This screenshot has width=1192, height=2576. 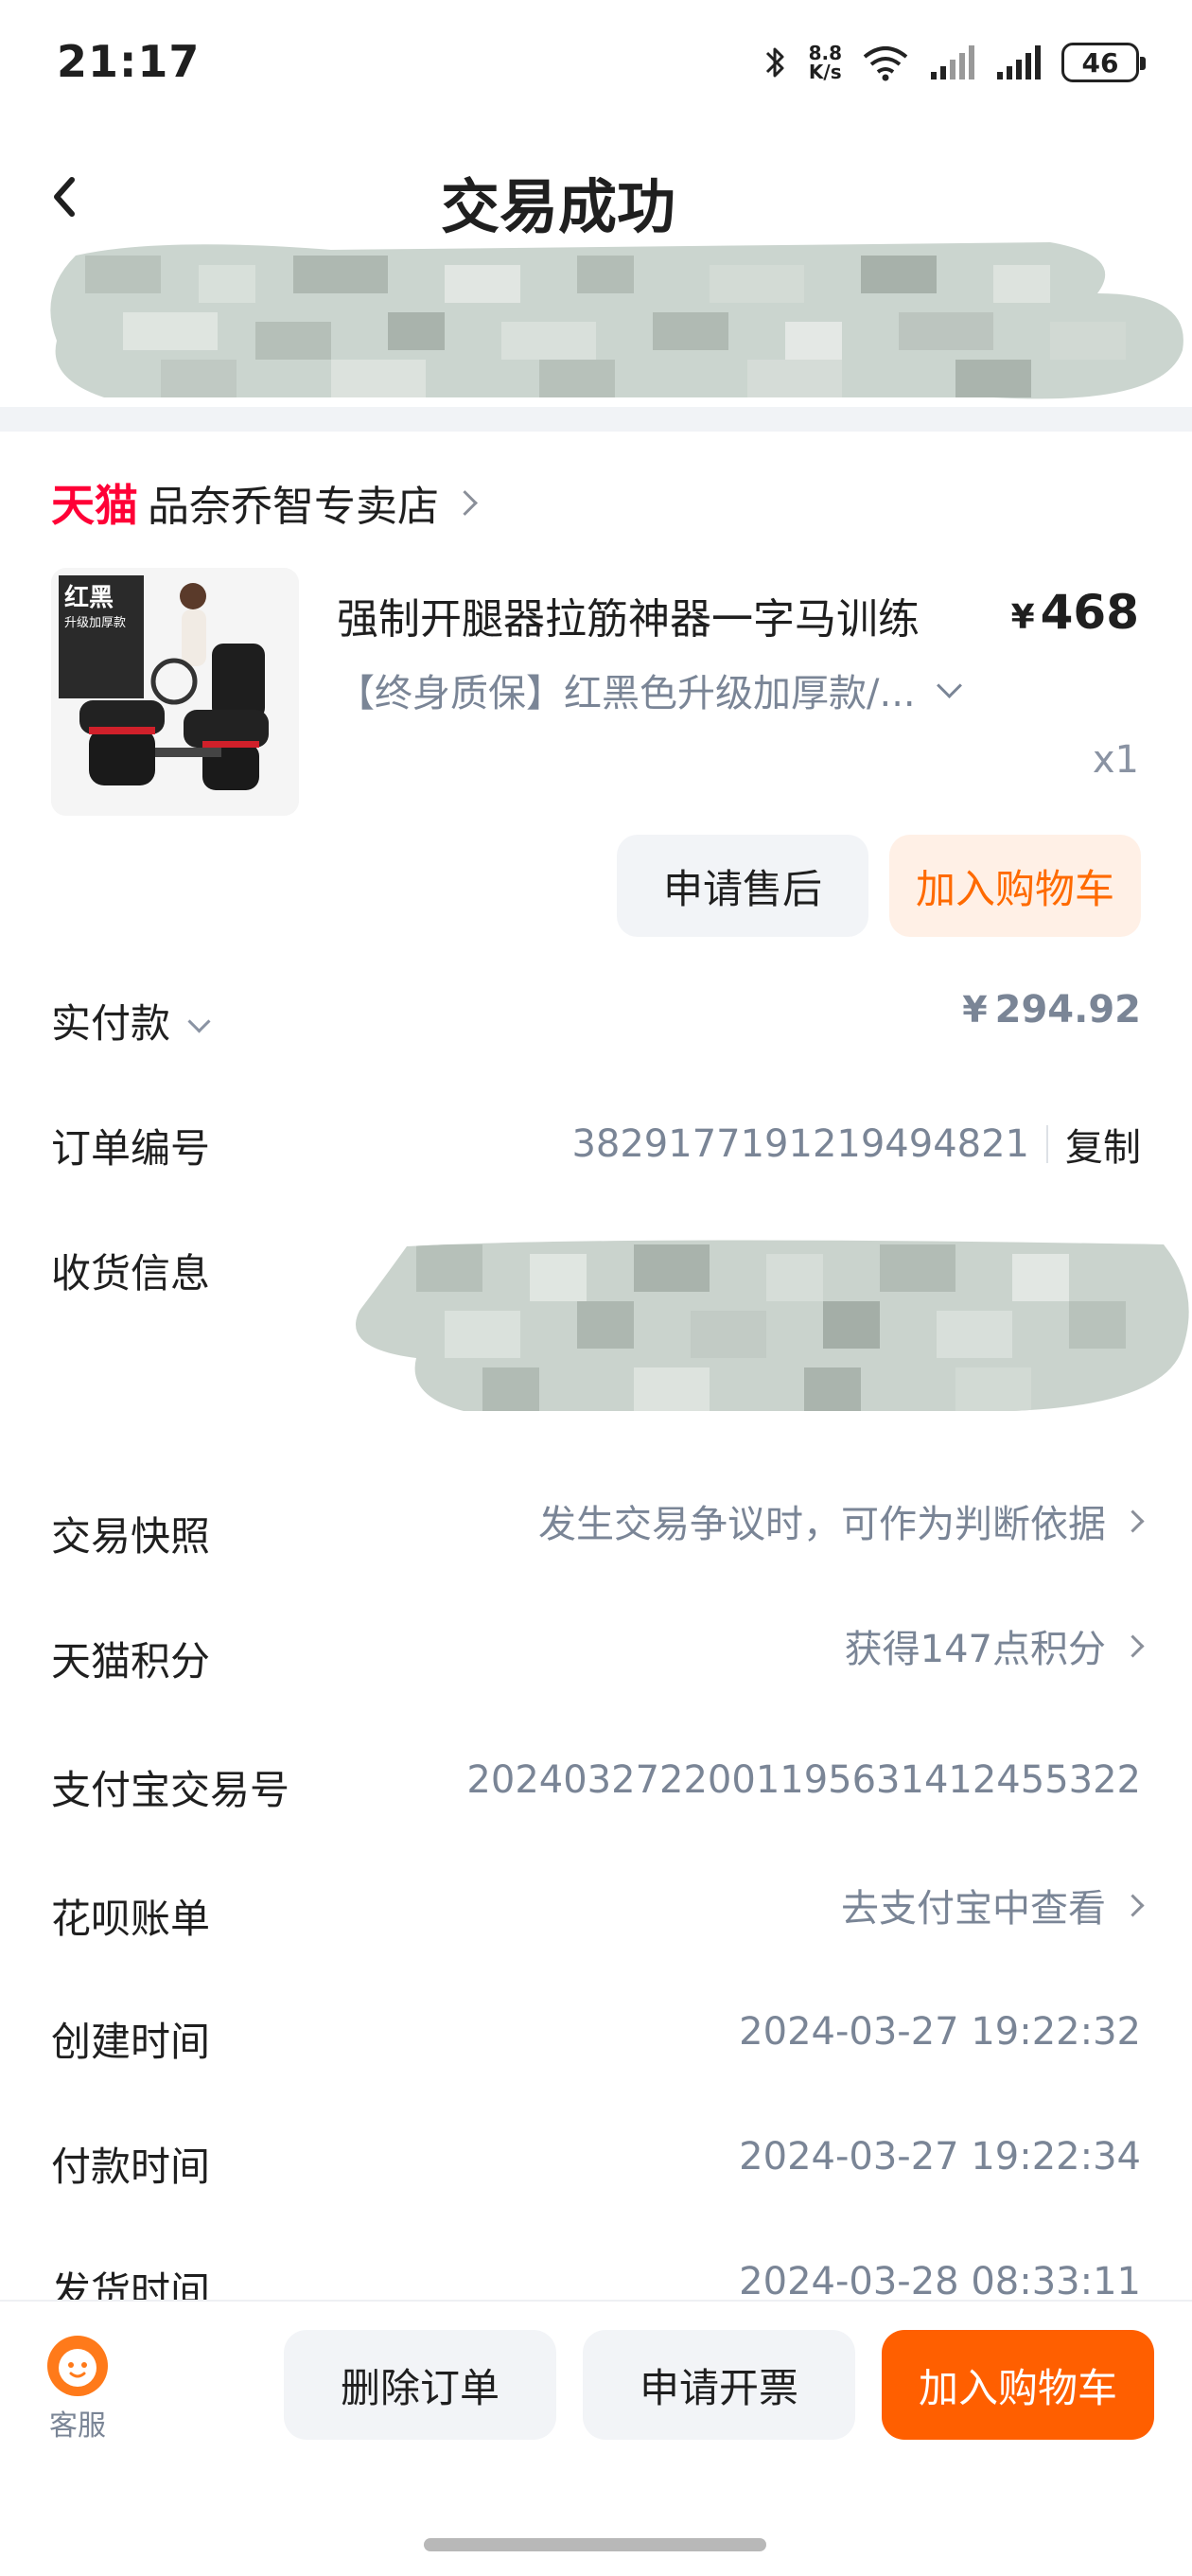 I want to click on paid-amount: ¥294.92, so click(x=1051, y=1010).